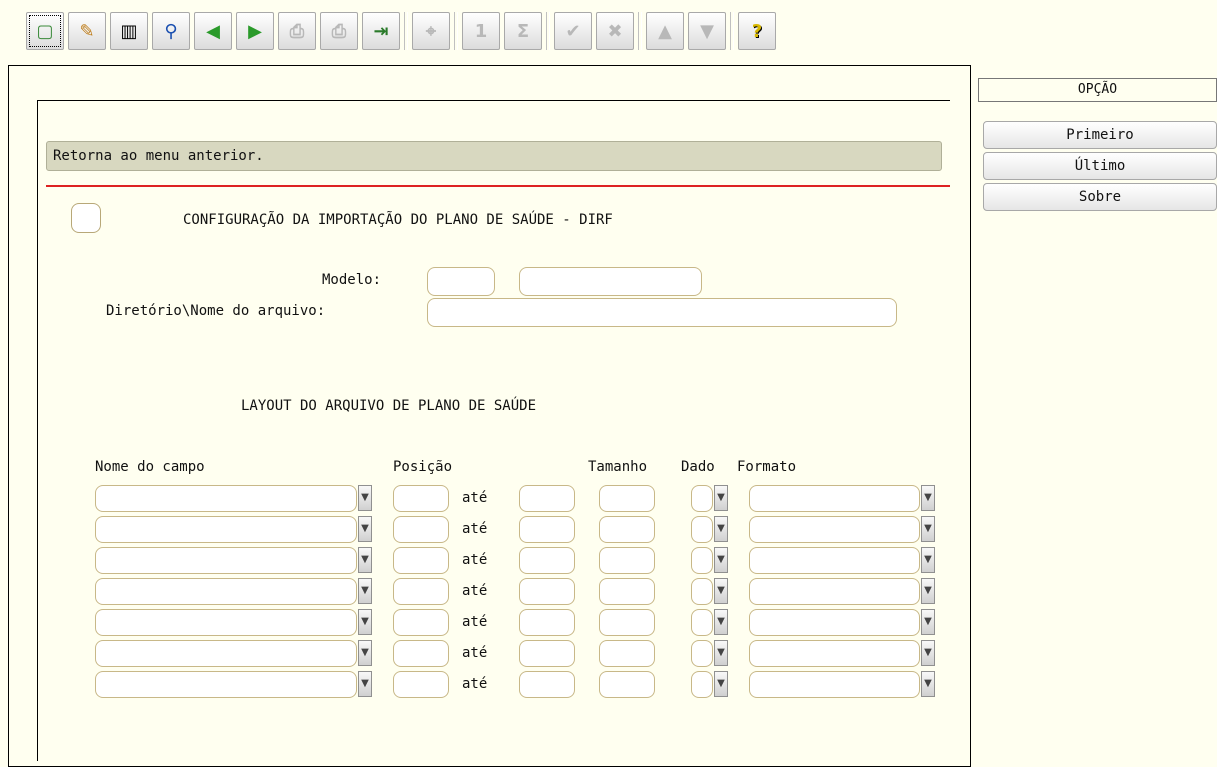  I want to click on print-preview-button: ⎙, so click(339, 31).